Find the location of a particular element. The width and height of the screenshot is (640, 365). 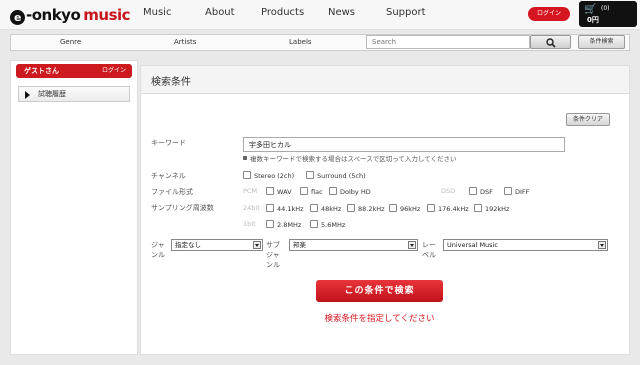

checkbox-dolby-hd: Dolby HD is located at coordinates (350, 192).